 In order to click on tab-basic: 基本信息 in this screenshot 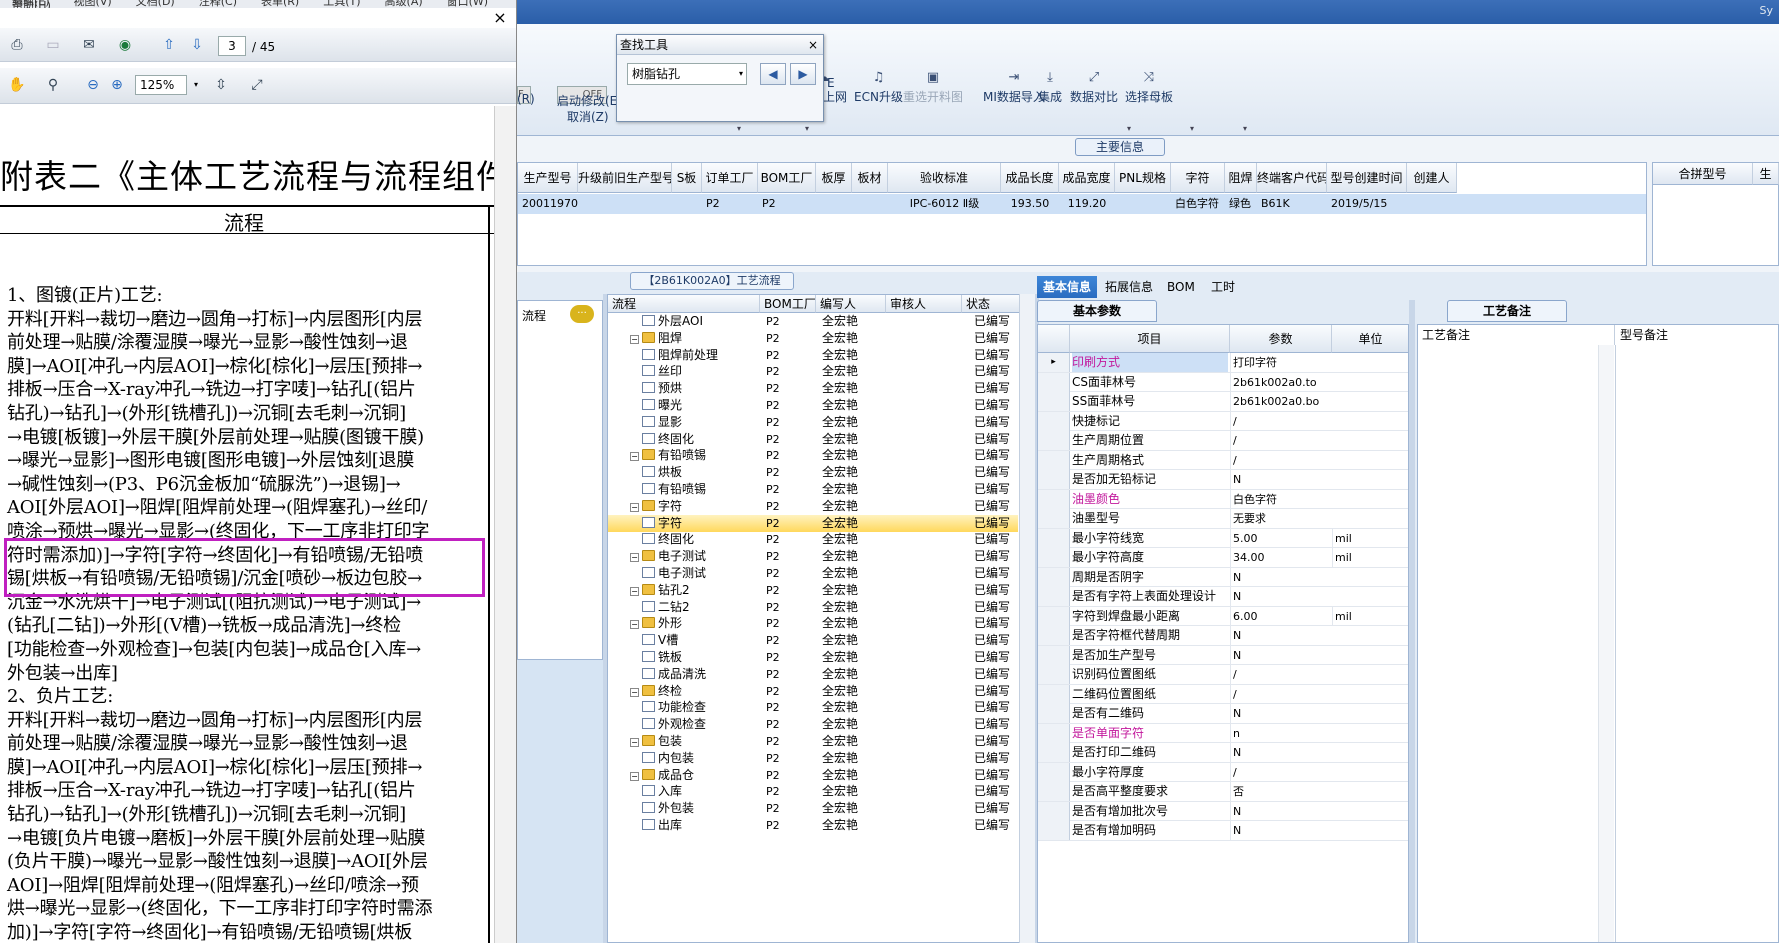, I will do `click(1067, 287)`.